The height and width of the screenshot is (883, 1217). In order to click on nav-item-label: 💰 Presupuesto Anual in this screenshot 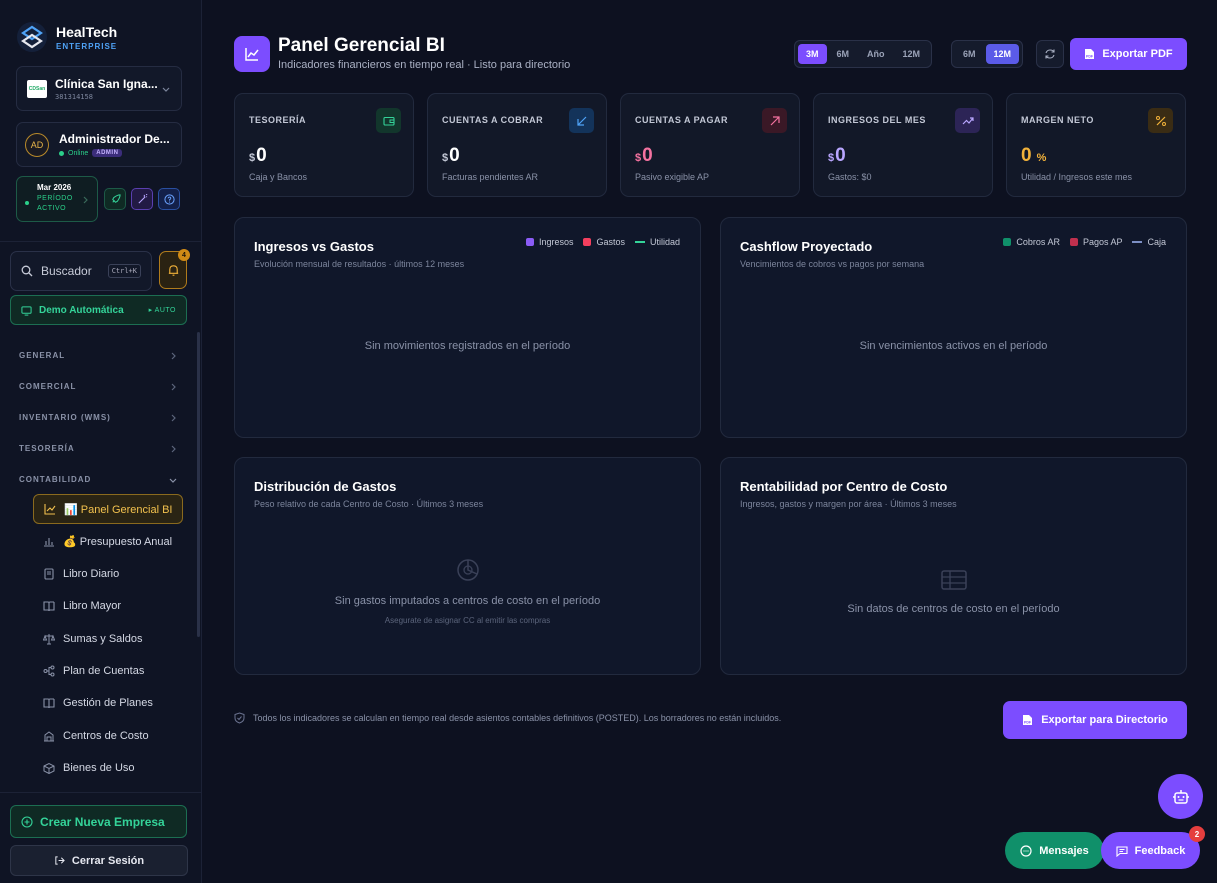, I will do `click(118, 541)`.